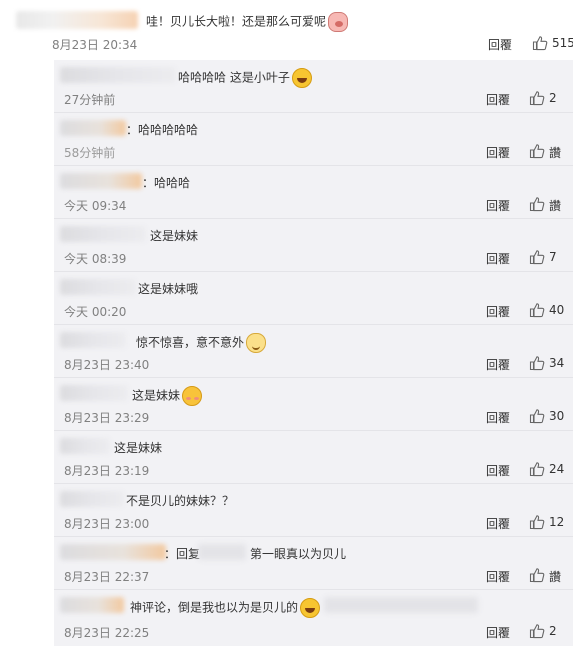  Describe the element at coordinates (107, 418) in the screenshot. I see `reply-date: 8月23日 23:29` at that location.